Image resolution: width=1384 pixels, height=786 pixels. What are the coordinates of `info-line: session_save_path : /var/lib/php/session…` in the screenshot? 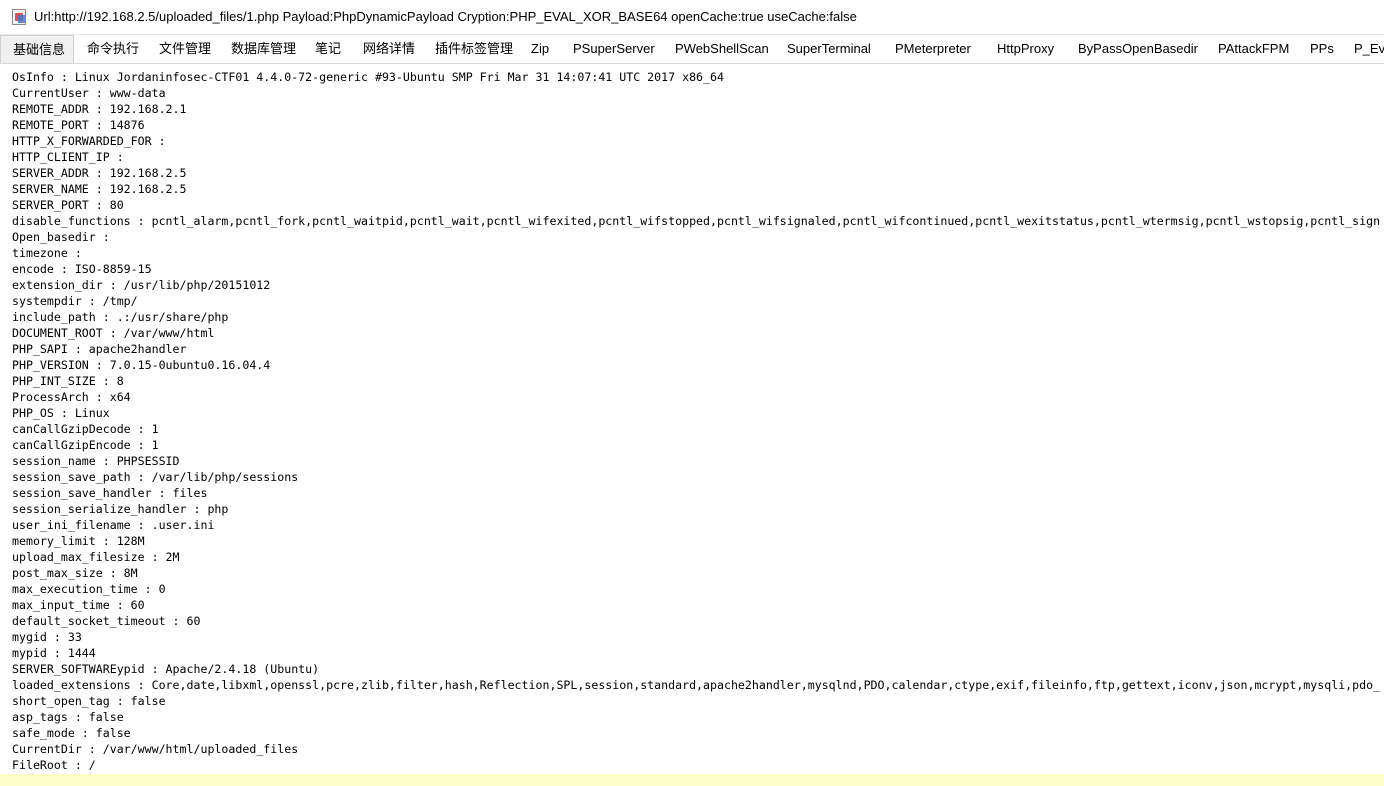 It's located at (155, 477).